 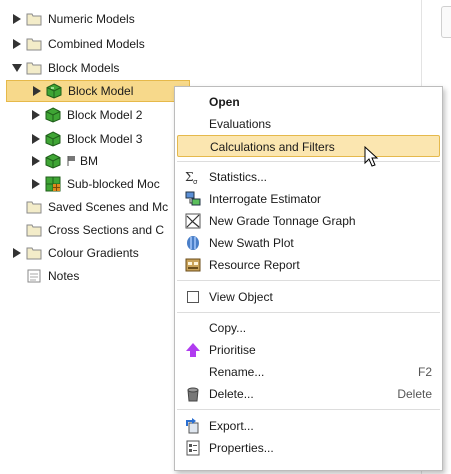 What do you see at coordinates (240, 124) in the screenshot?
I see `menu-item-label: Evaluations` at bounding box center [240, 124].